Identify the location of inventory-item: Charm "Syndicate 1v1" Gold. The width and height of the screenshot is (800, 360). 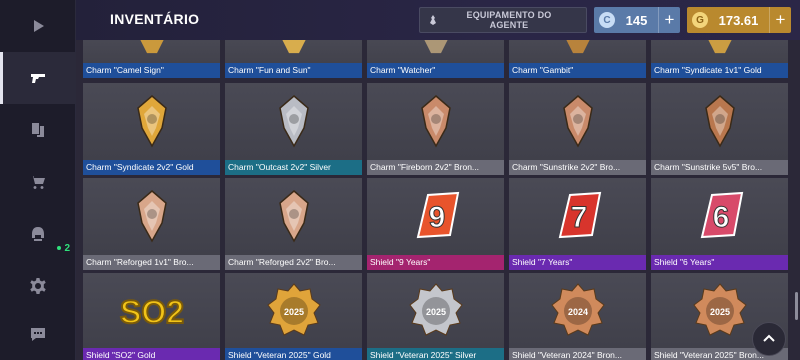
(719, 59).